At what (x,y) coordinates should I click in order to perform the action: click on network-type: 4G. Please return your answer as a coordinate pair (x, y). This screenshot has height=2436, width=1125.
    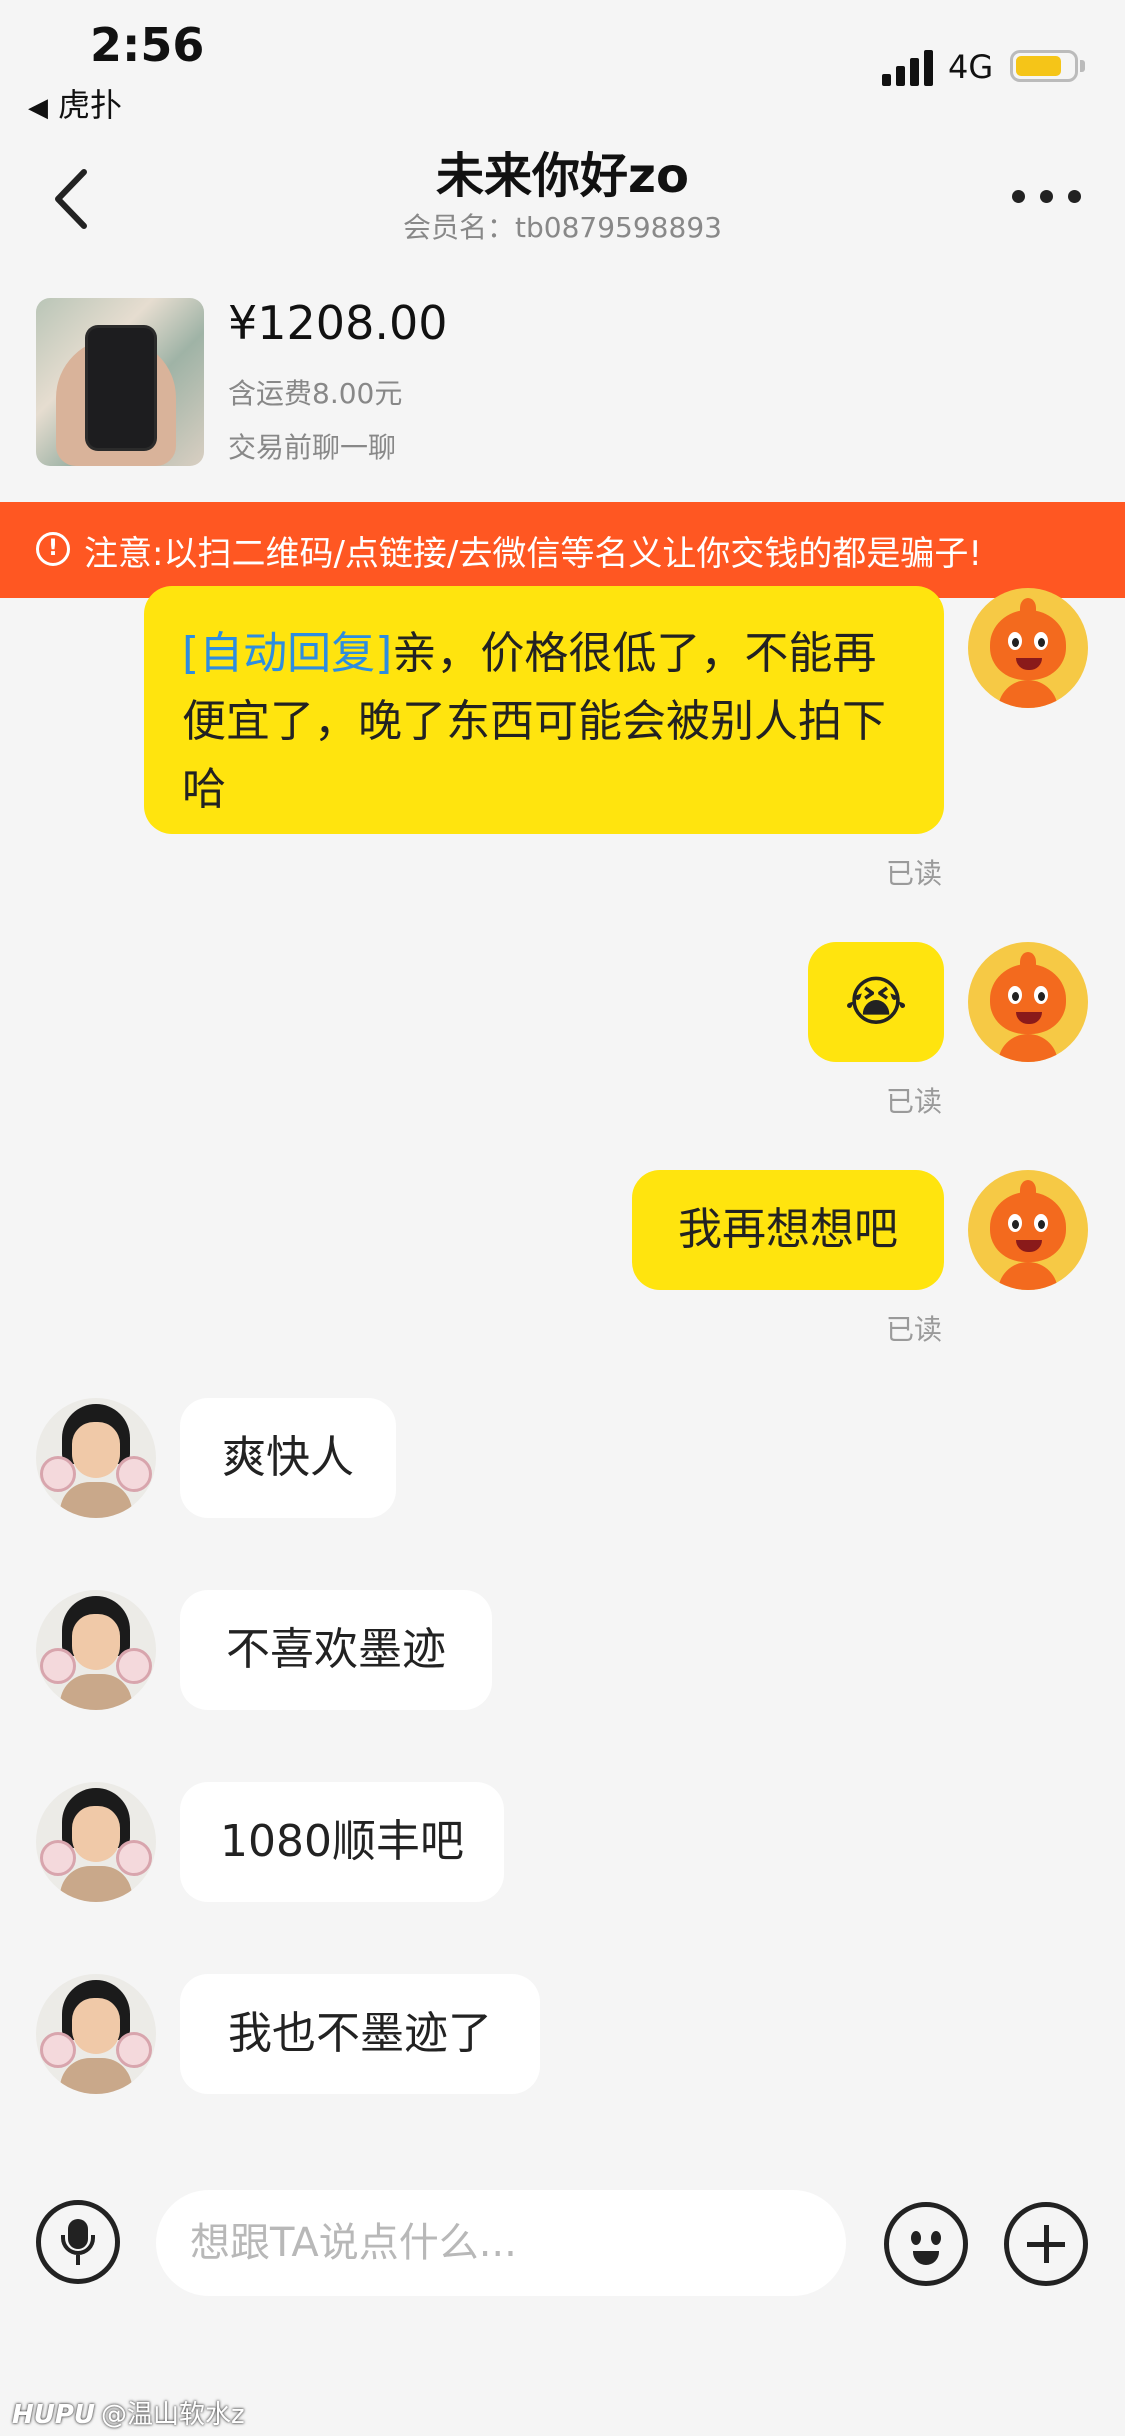
    Looking at the image, I should click on (971, 67).